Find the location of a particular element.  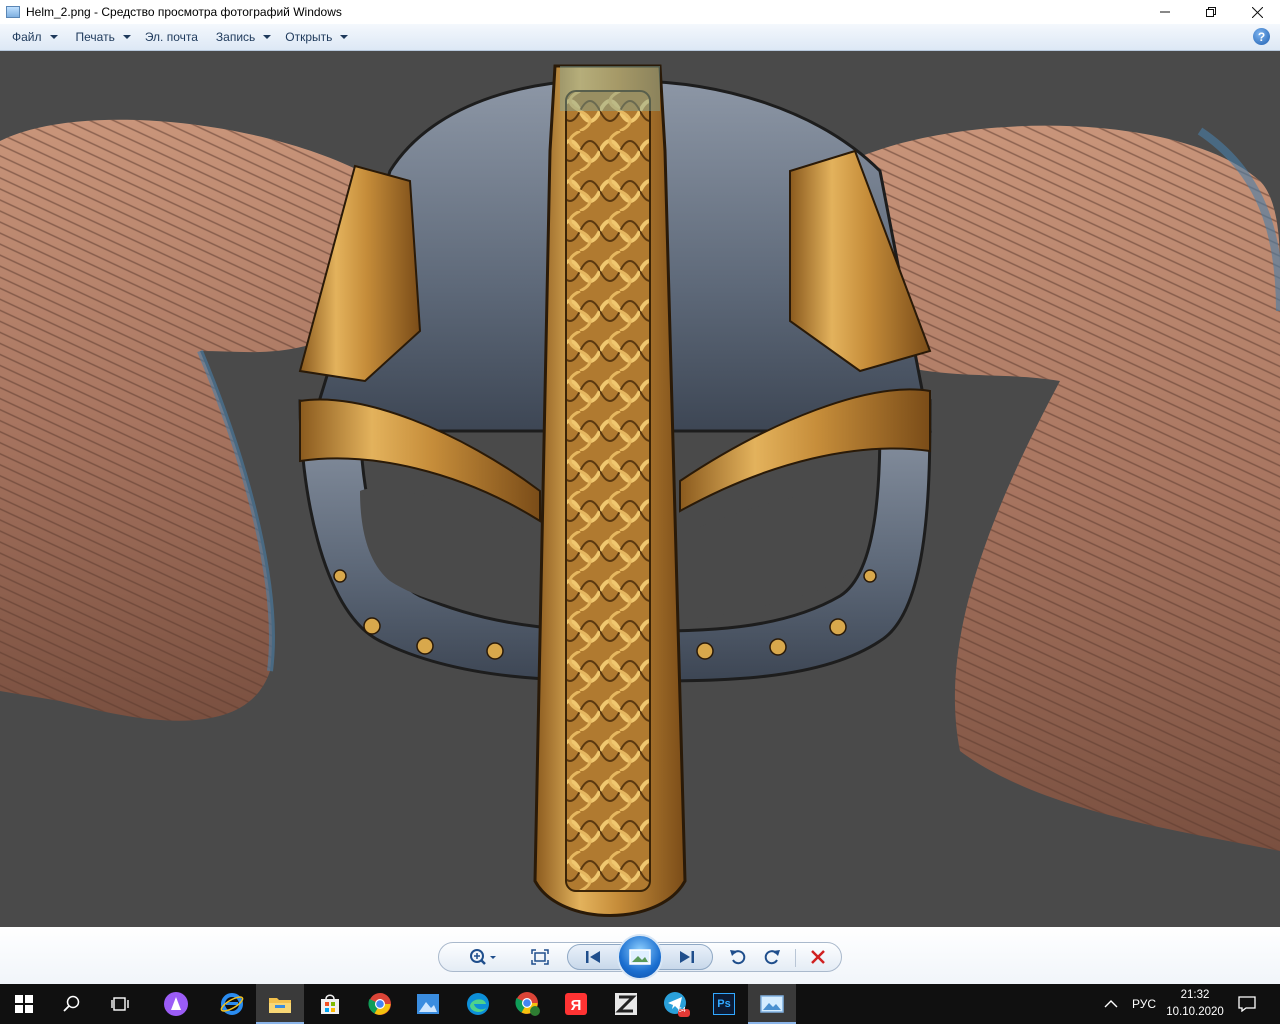

notifications-icon is located at coordinates (1247, 1004).